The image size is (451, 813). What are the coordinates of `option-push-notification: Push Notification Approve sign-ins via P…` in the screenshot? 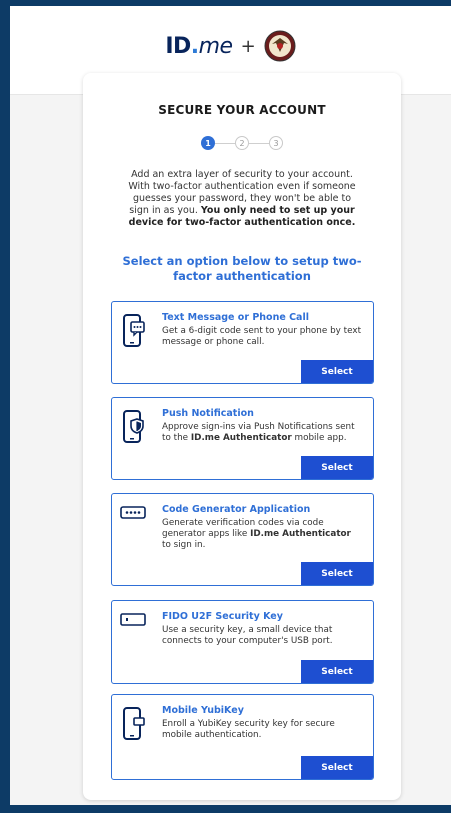 It's located at (242, 438).